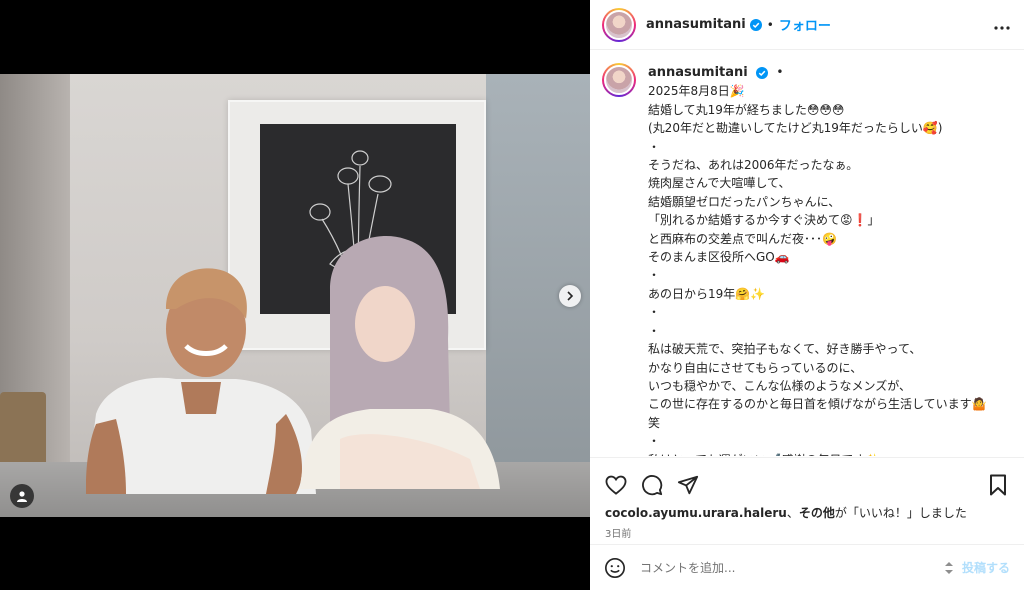 The height and width of the screenshot is (590, 1024). I want to click on caption-line: 焼肉屋さんで大喧嘩して、, so click(719, 183).